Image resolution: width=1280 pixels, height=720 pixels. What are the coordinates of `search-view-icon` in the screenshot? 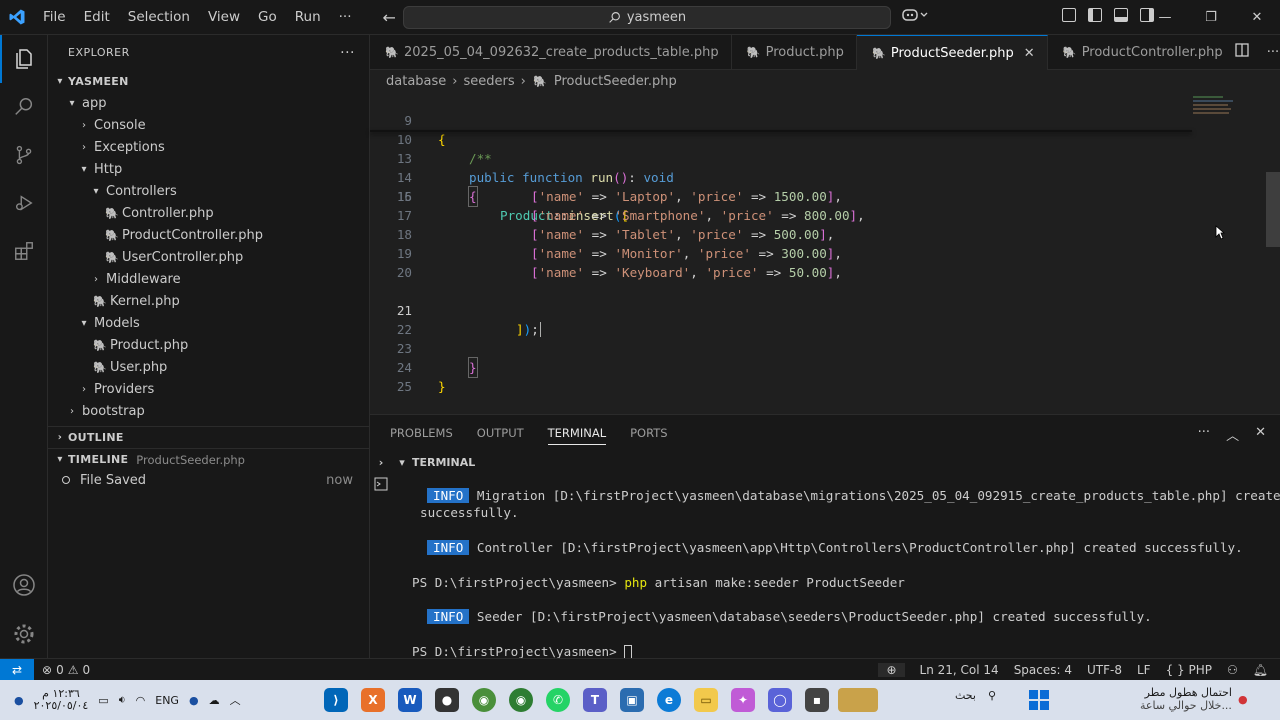 It's located at (24, 107).